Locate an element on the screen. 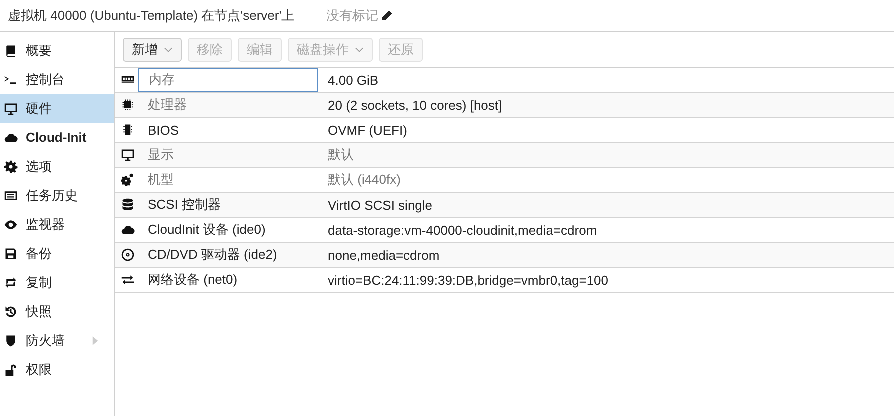 This screenshot has height=416, width=894. sidebar-item: 概要 is located at coordinates (57, 50).